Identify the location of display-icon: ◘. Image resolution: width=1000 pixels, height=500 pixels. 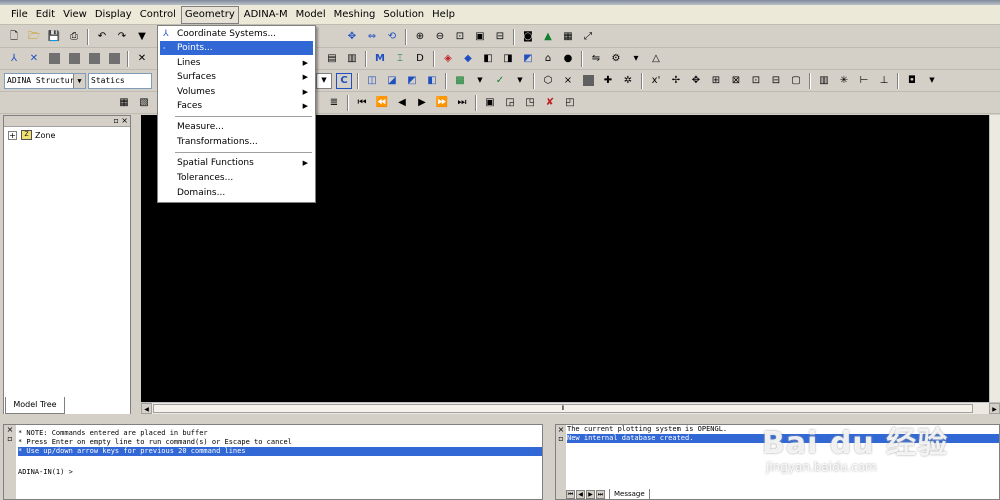
(912, 81).